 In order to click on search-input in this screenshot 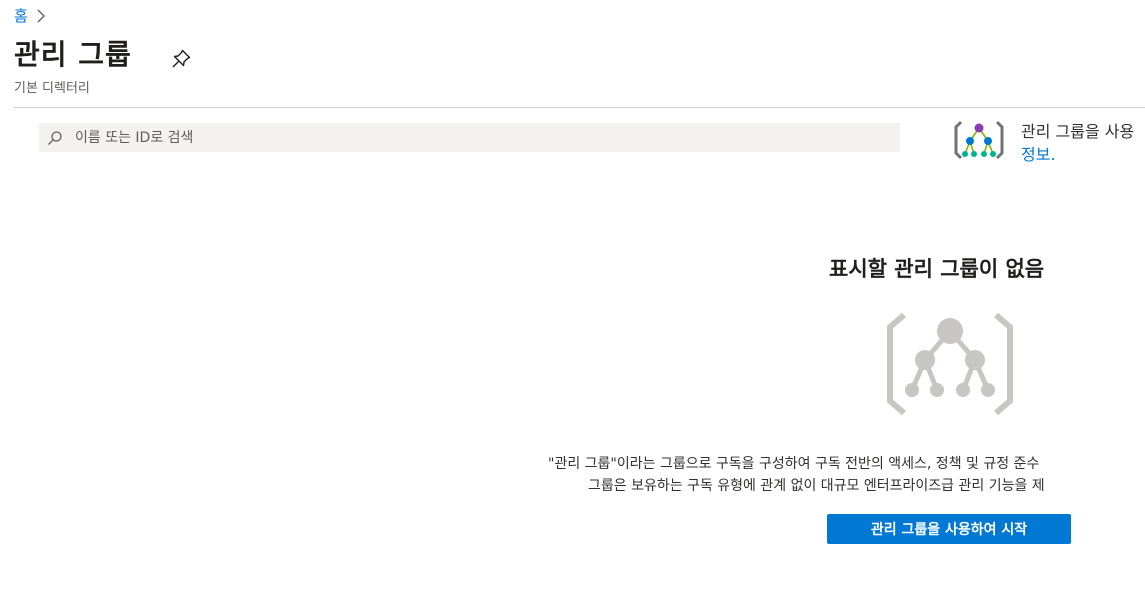, I will do `click(475, 137)`.